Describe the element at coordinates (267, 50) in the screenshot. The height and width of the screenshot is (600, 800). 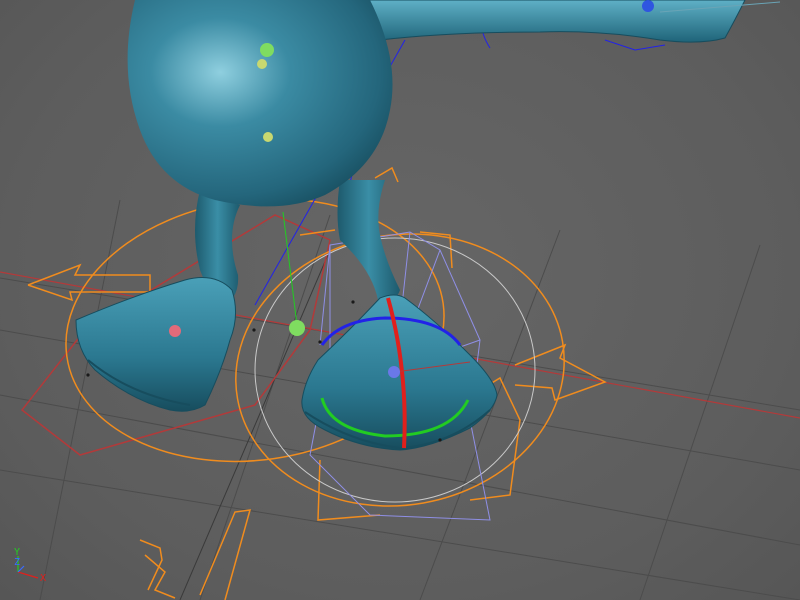
I see `joint-handle-chest` at that location.